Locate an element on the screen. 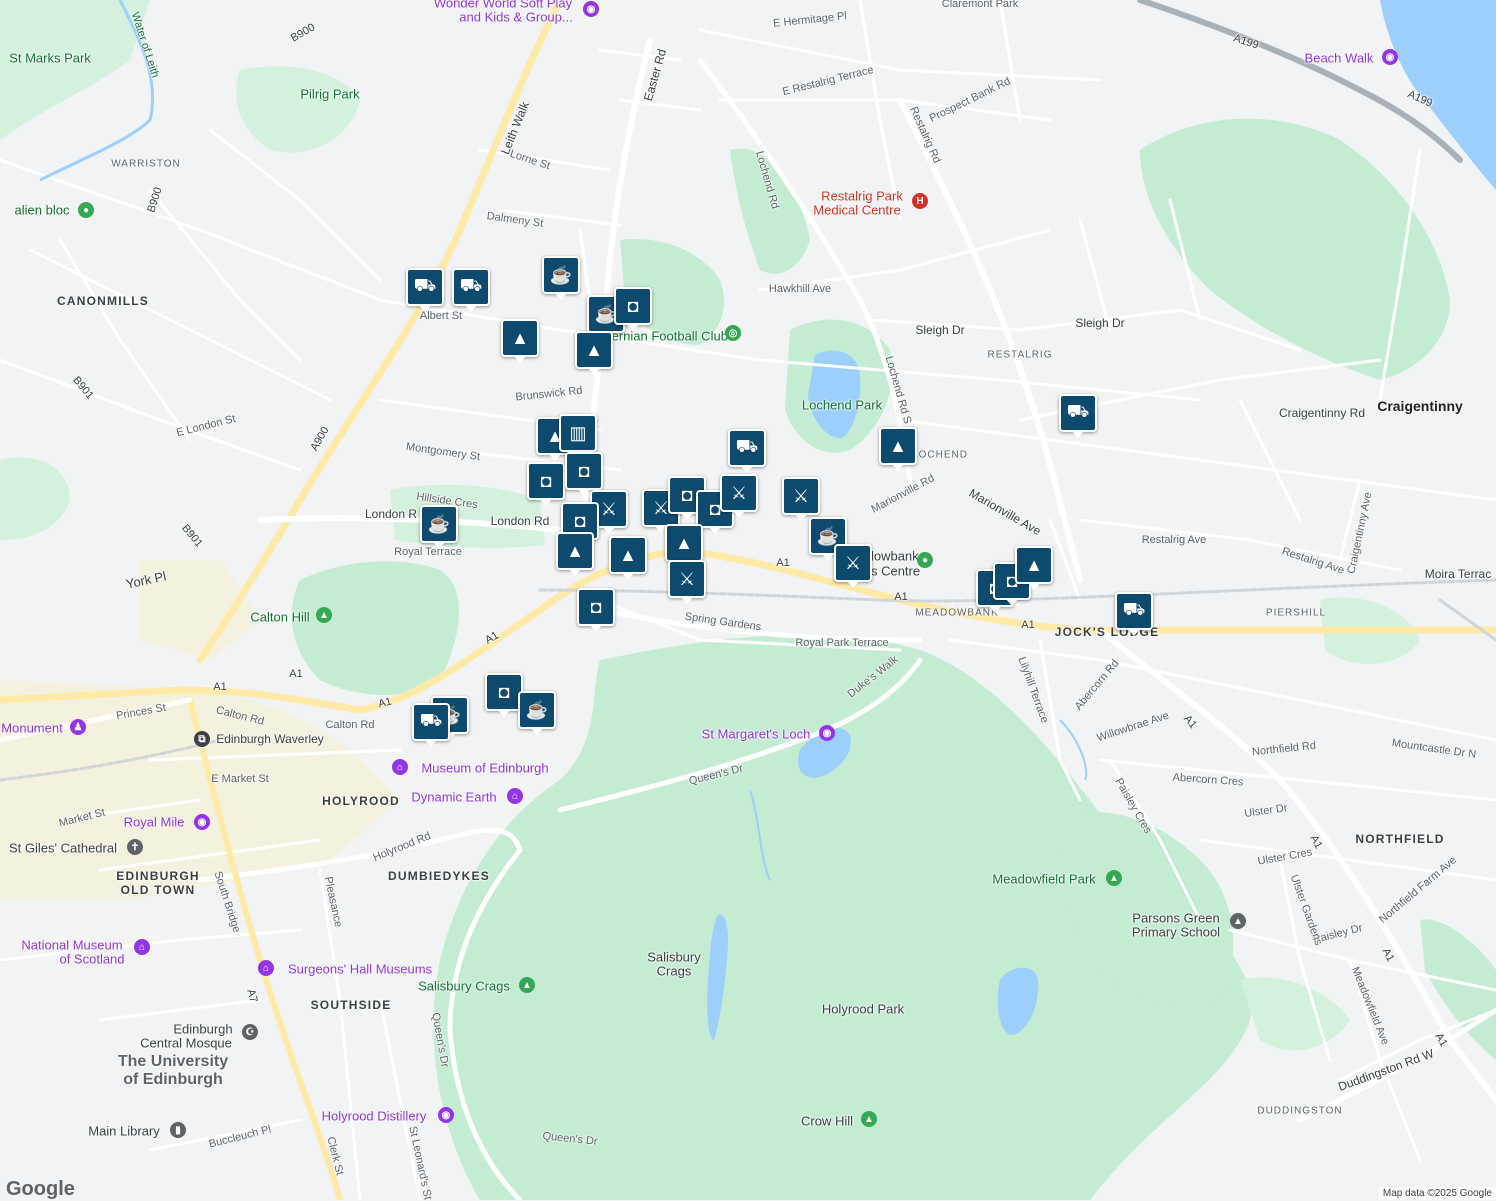 This screenshot has height=1201, width=1496. tree-icon-3: ▲ is located at coordinates (869, 1119).